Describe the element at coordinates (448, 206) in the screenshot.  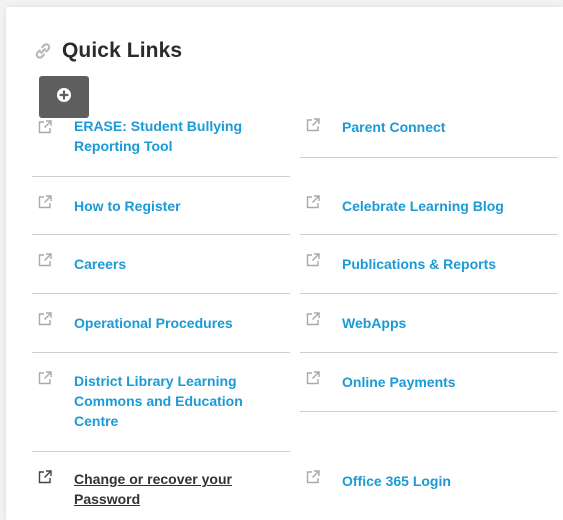
I see `link-celebrate-learning-blog: Celebrate Learning Blog` at that location.